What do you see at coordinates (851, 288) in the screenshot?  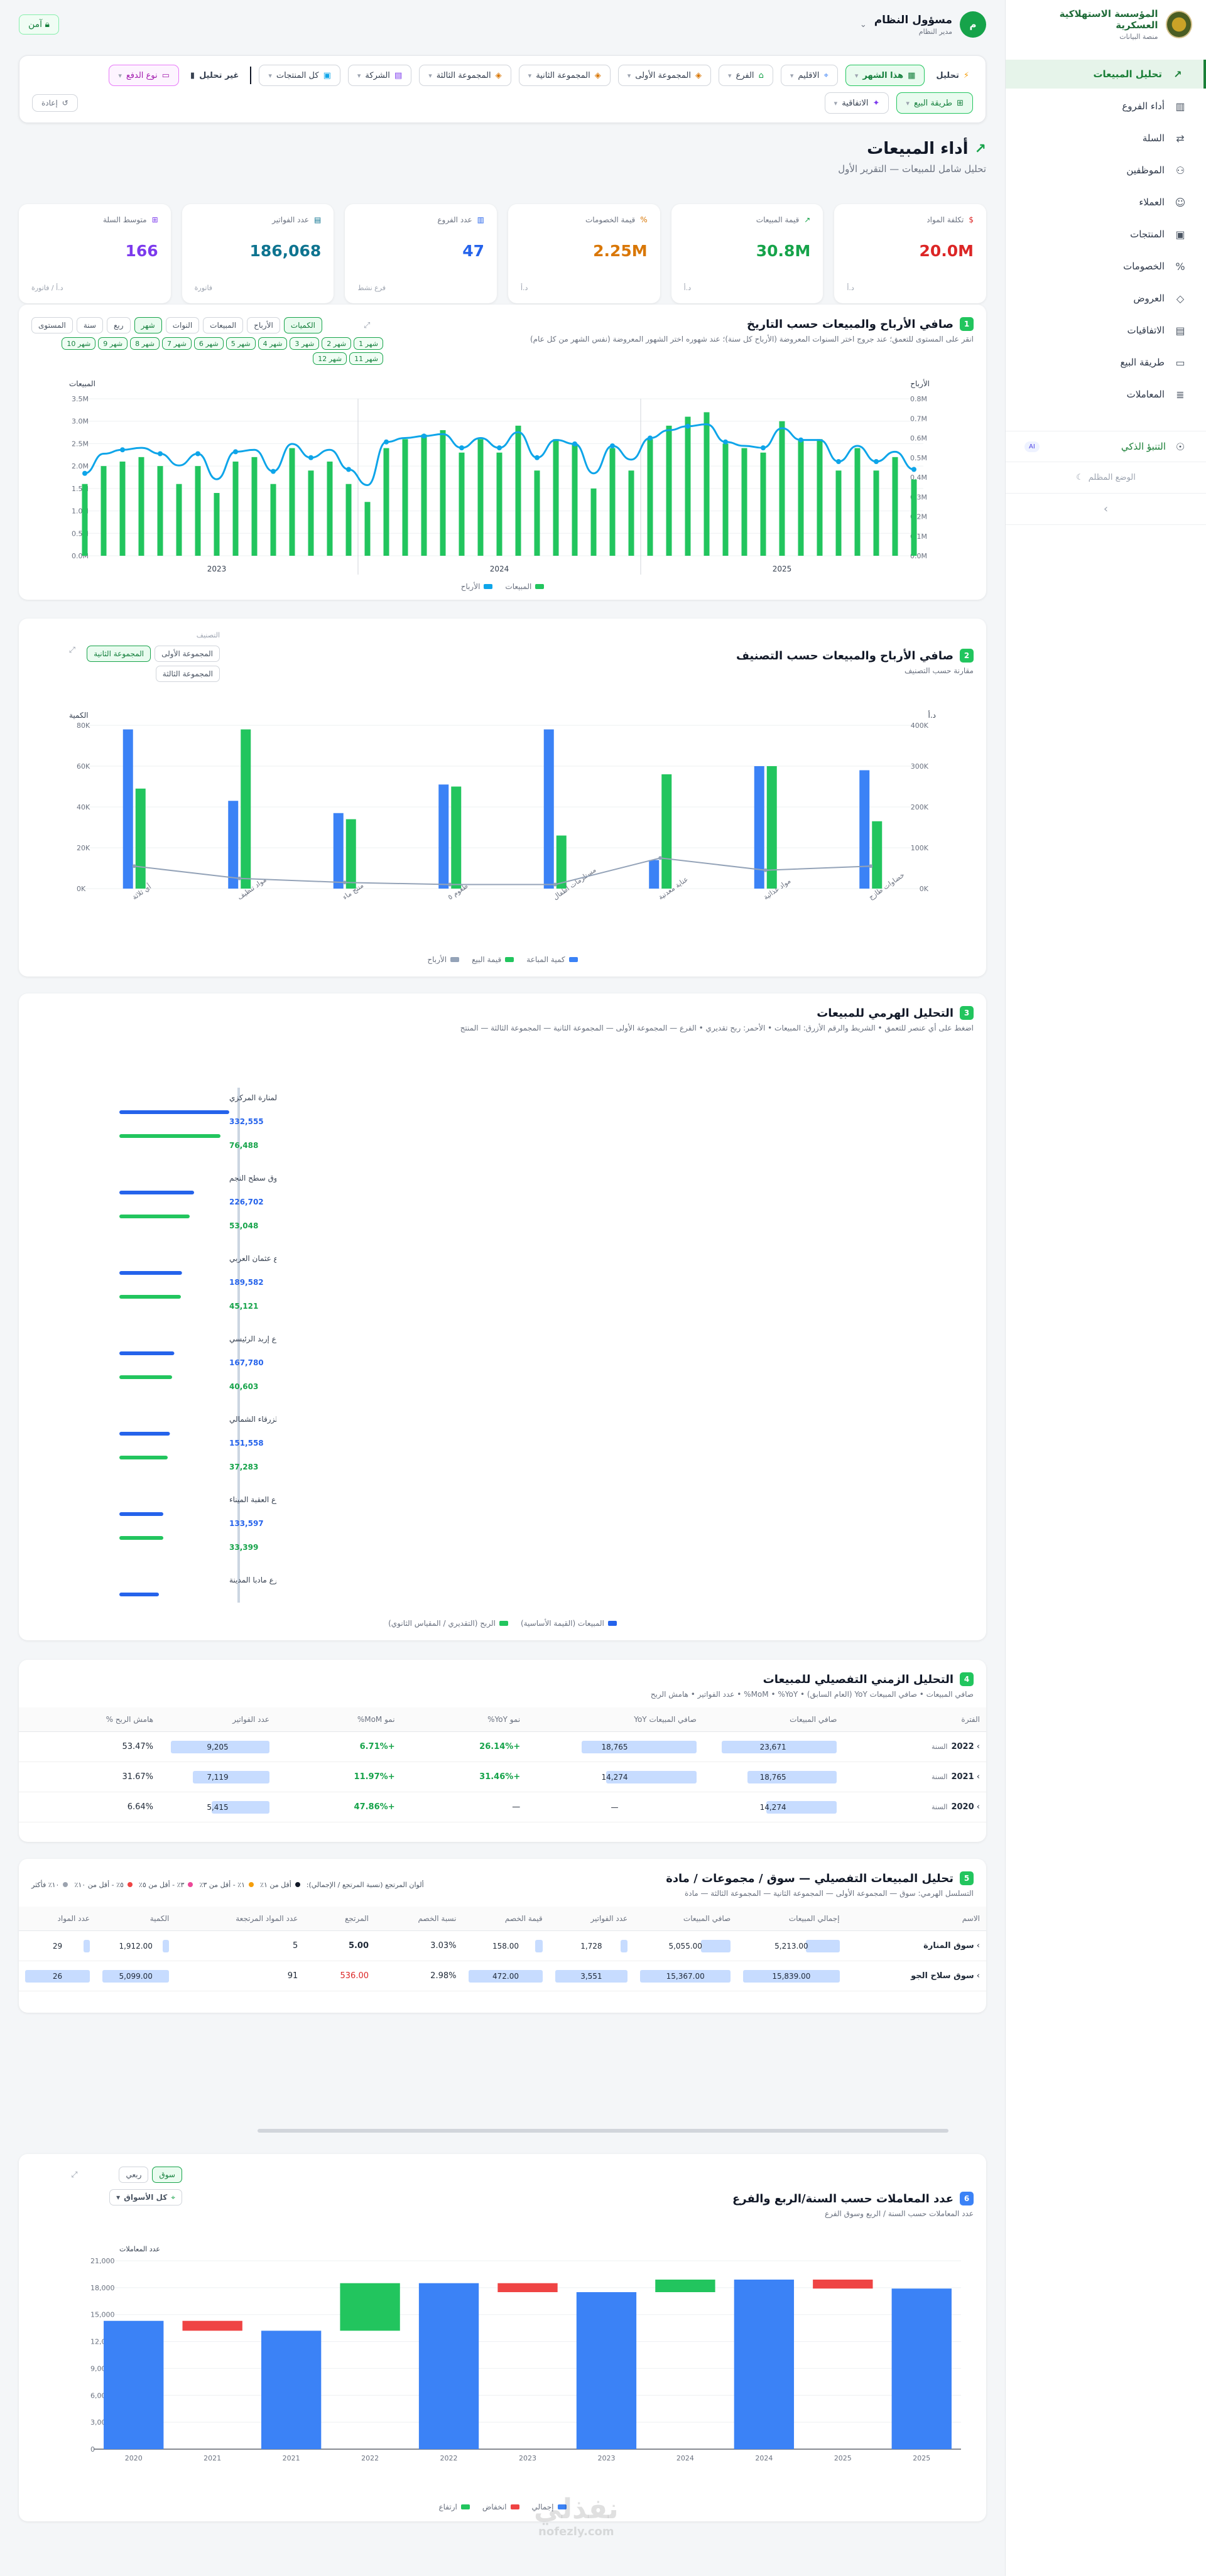 I see `kpi-unit: د.أ` at bounding box center [851, 288].